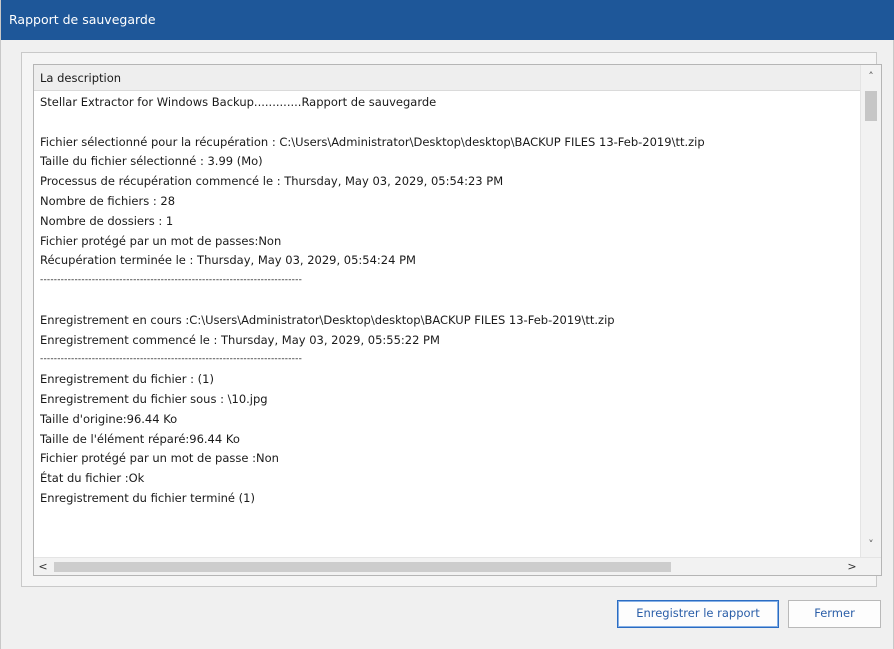 Image resolution: width=894 pixels, height=649 pixels. I want to click on window-title: Rapport de sauvegarde, so click(447, 20).